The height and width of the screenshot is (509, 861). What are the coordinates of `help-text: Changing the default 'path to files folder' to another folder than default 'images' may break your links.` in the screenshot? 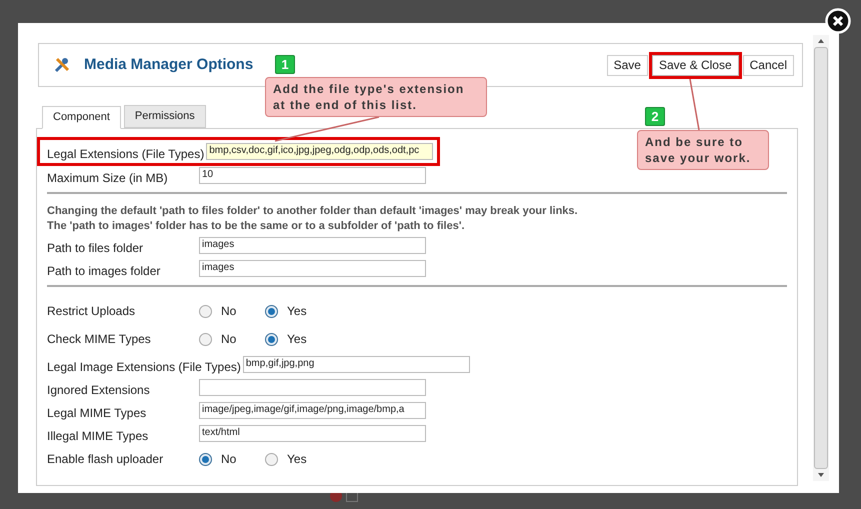 It's located at (313, 211).